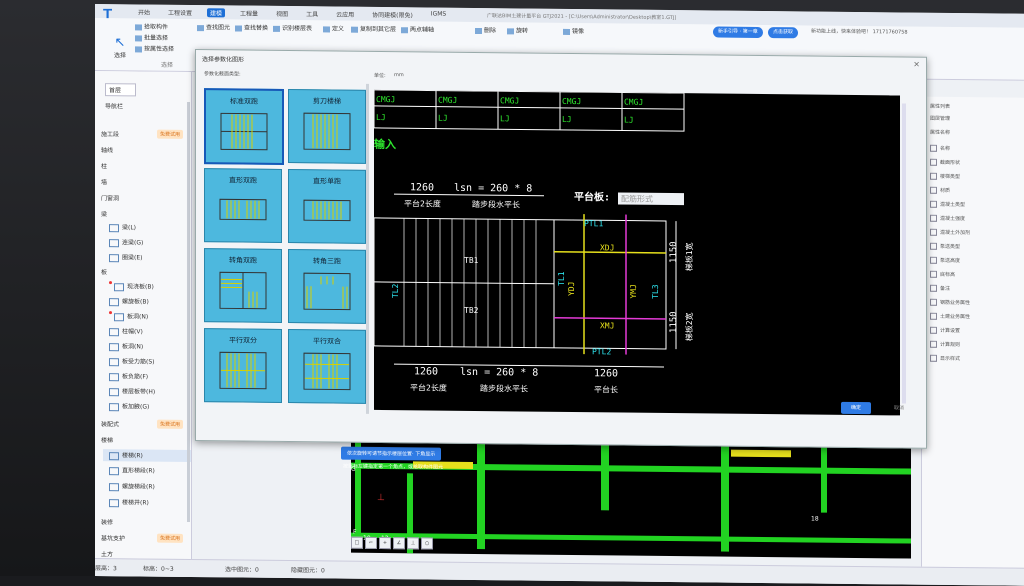  What do you see at coordinates (327, 366) in the screenshot?
I see `tile-parallel-merge: 平行双合` at bounding box center [327, 366].